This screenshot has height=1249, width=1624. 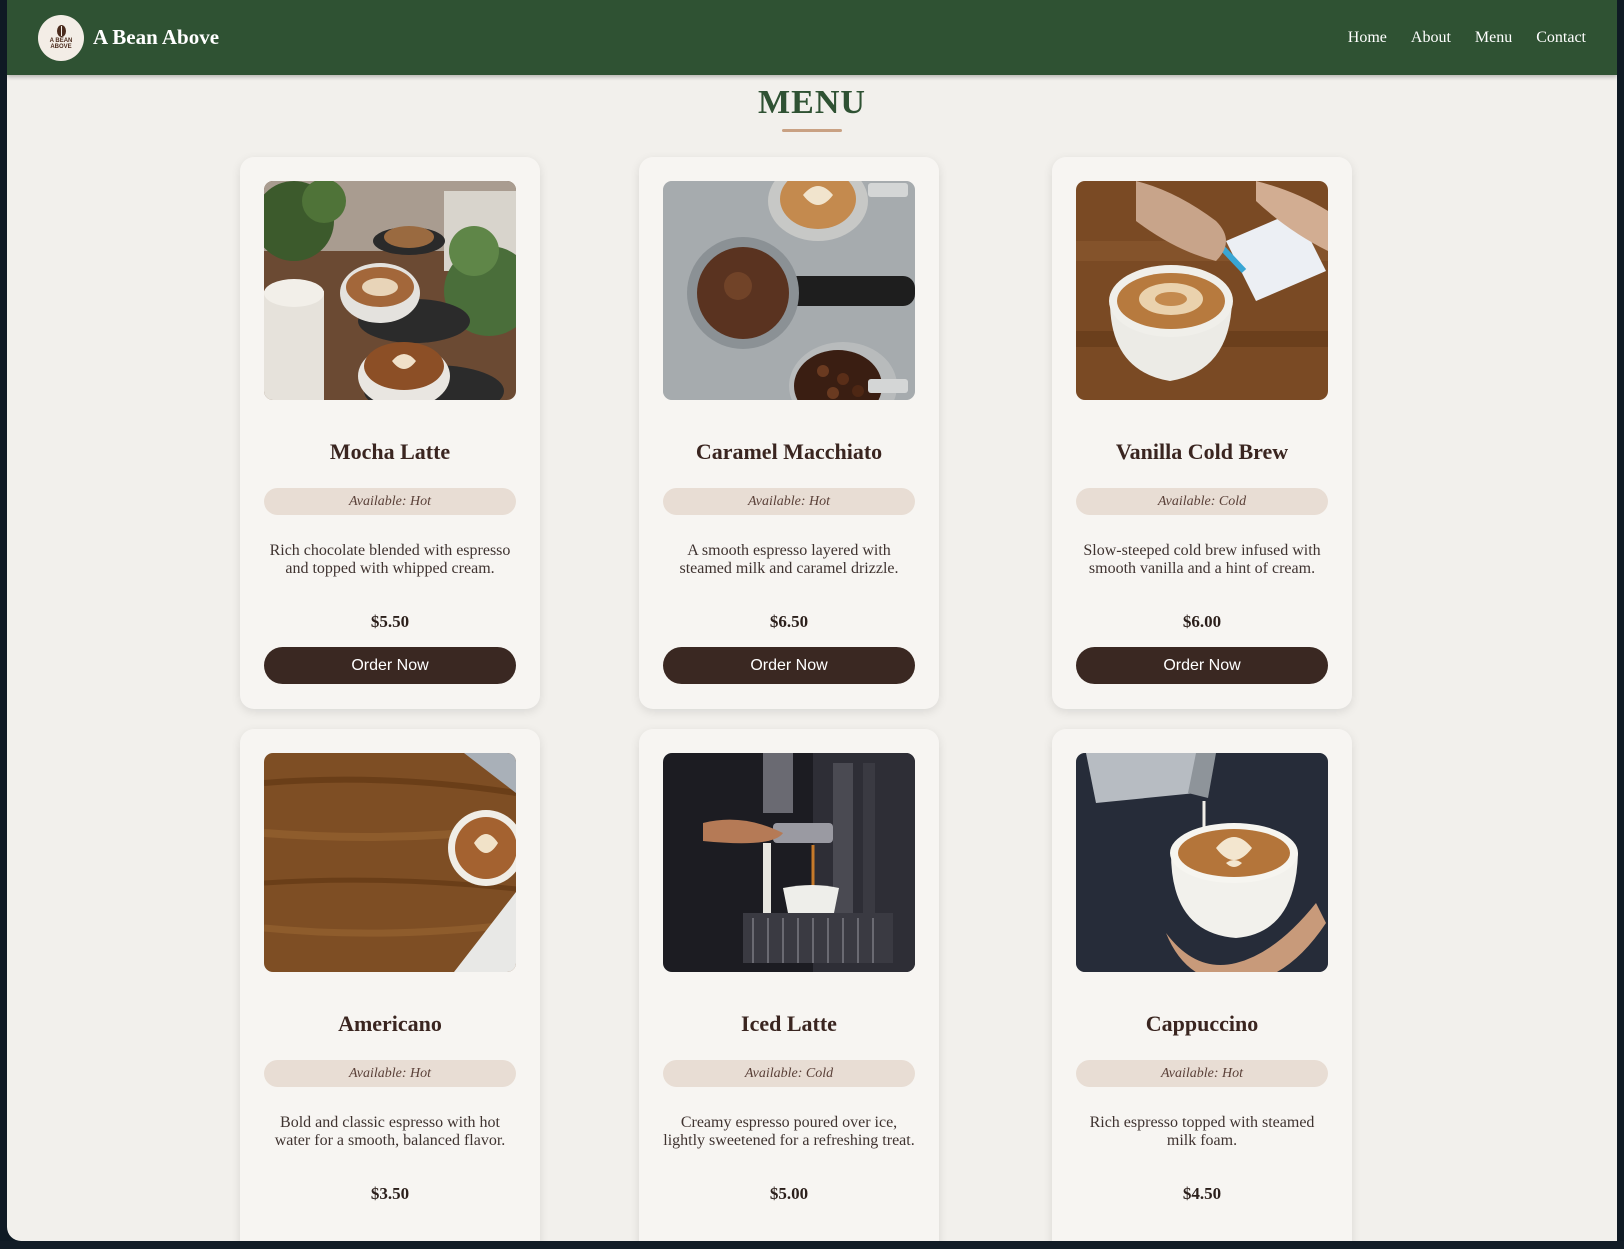 What do you see at coordinates (812, 102) in the screenshot?
I see `page-title: MENU` at bounding box center [812, 102].